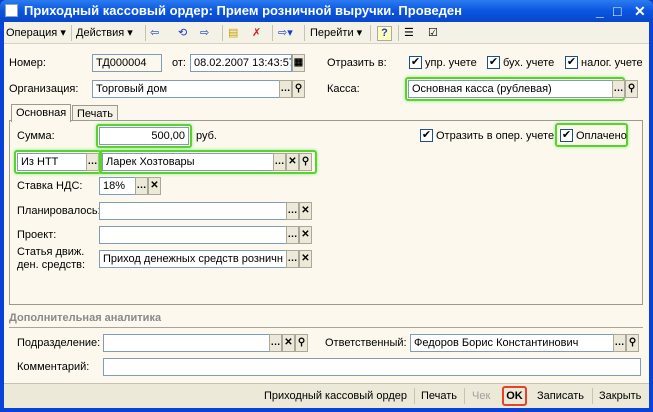  Describe the element at coordinates (298, 63) in the screenshot. I see `calendar-icon: ▦` at that location.